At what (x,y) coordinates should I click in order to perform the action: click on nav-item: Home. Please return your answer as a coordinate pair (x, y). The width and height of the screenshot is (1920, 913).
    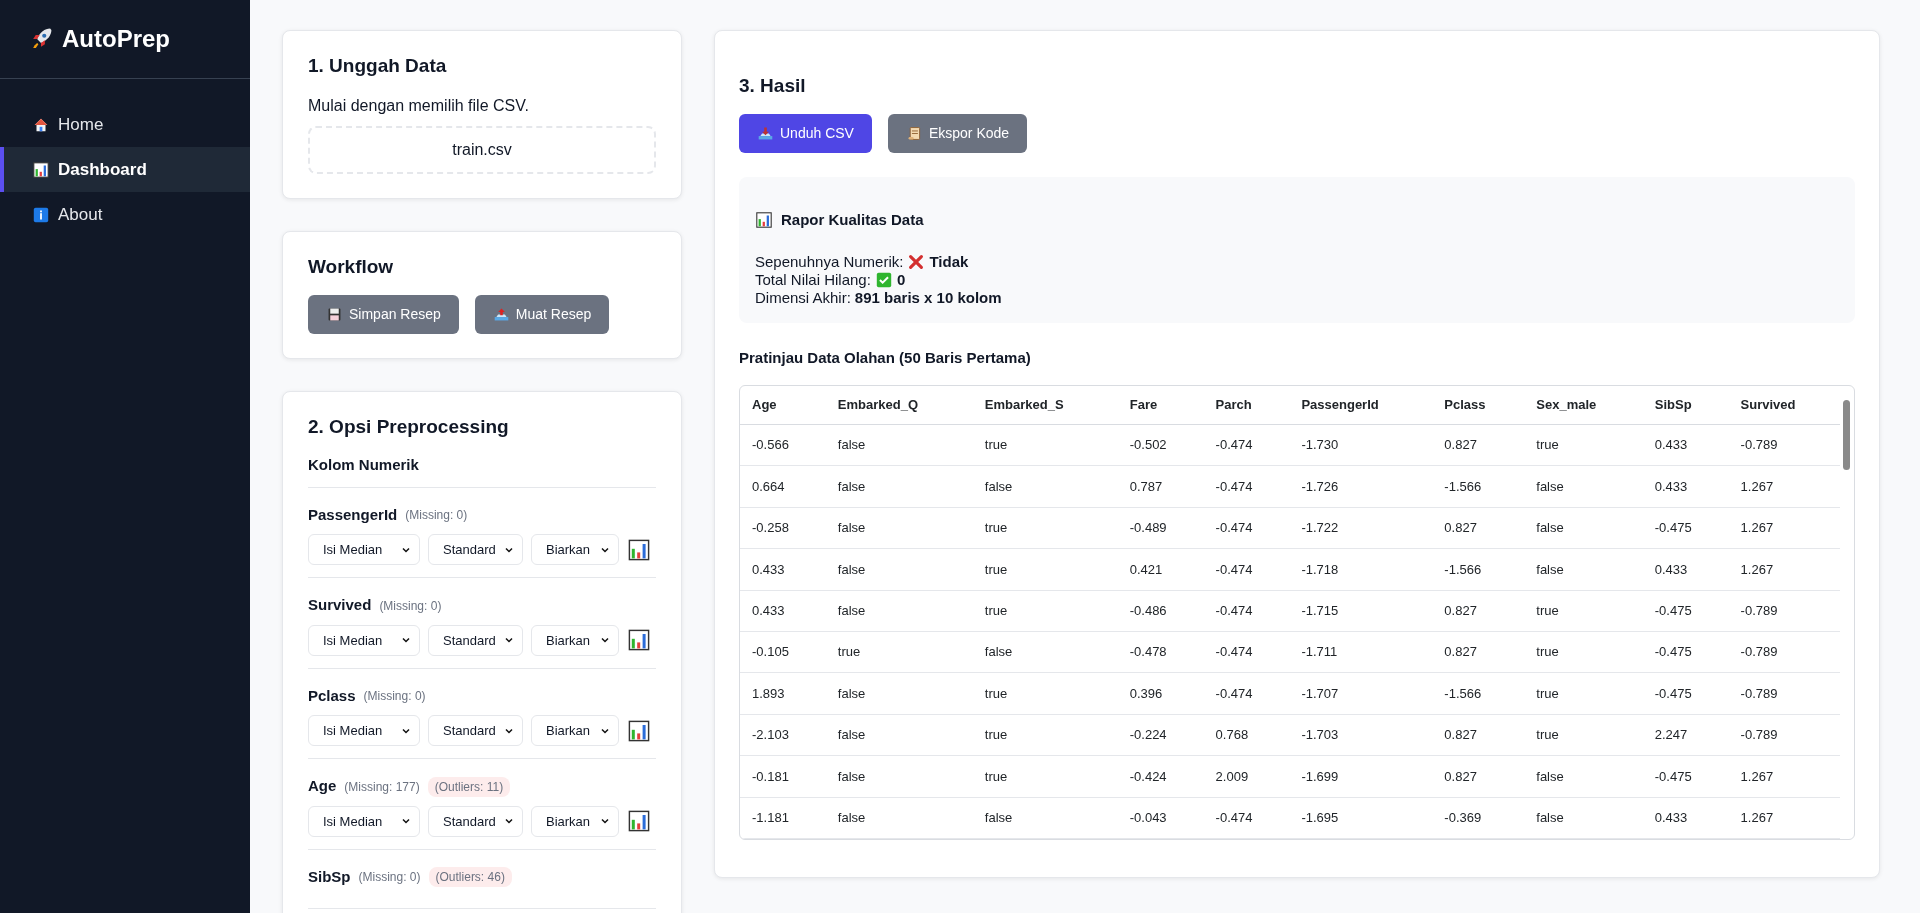
    Looking at the image, I should click on (125, 124).